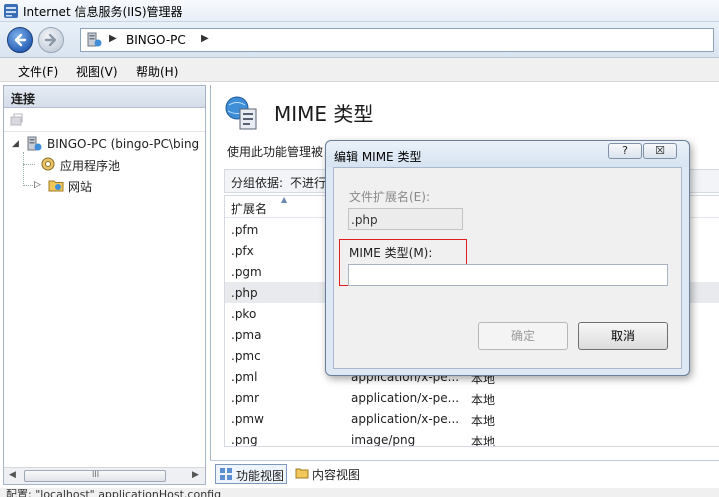 This screenshot has width=719, height=497. What do you see at coordinates (11, 11) in the screenshot?
I see `iis-app-icon` at bounding box center [11, 11].